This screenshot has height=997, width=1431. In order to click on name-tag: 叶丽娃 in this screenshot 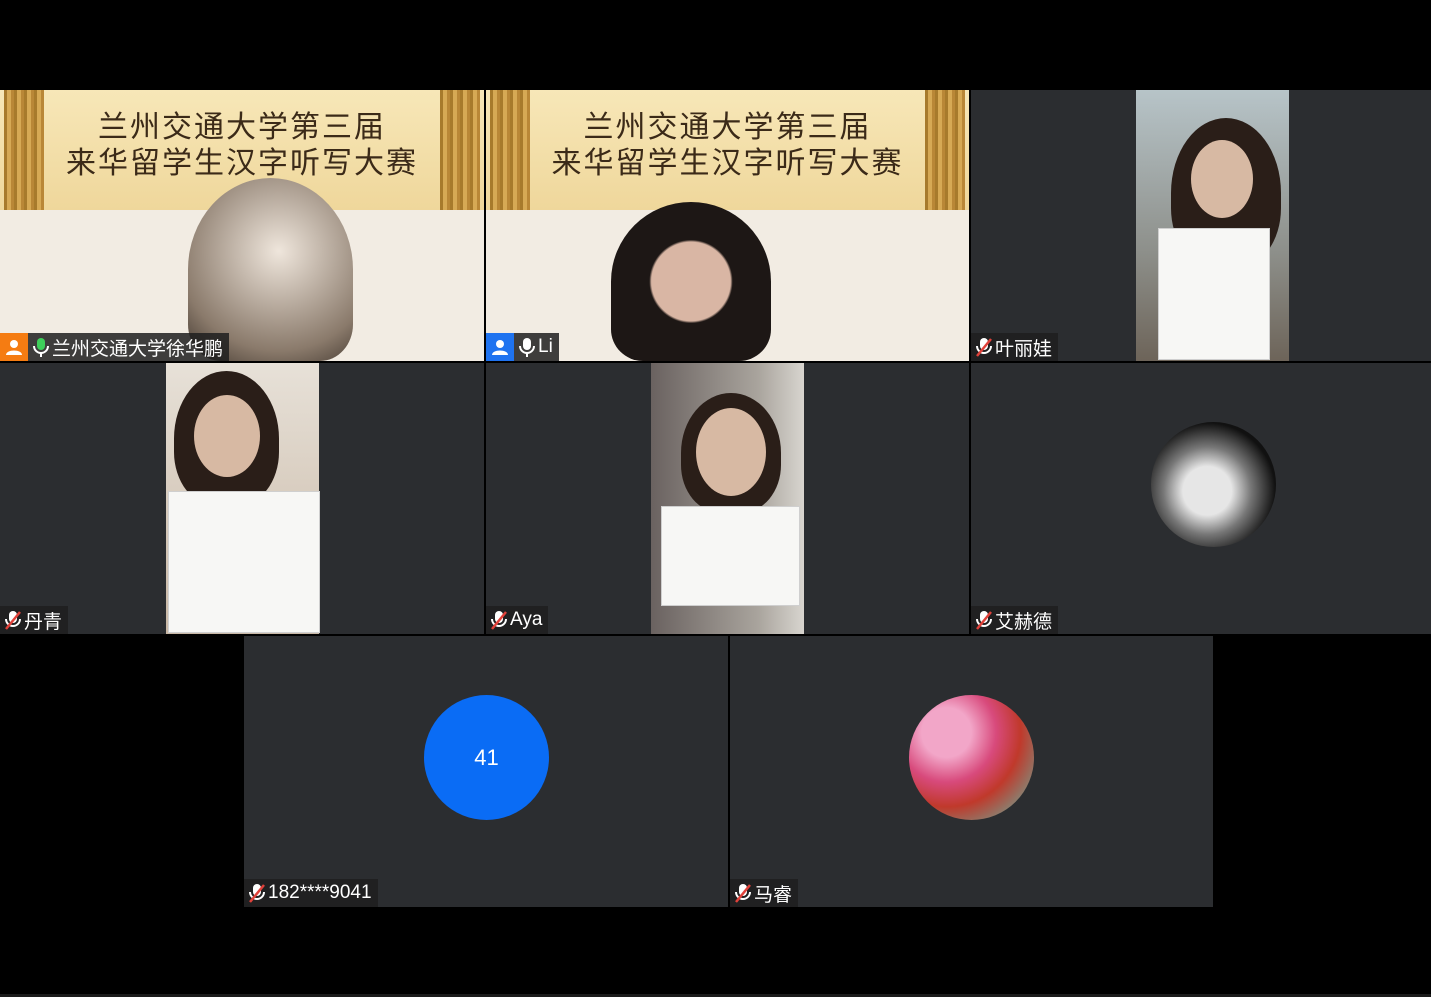, I will do `click(1015, 347)`.